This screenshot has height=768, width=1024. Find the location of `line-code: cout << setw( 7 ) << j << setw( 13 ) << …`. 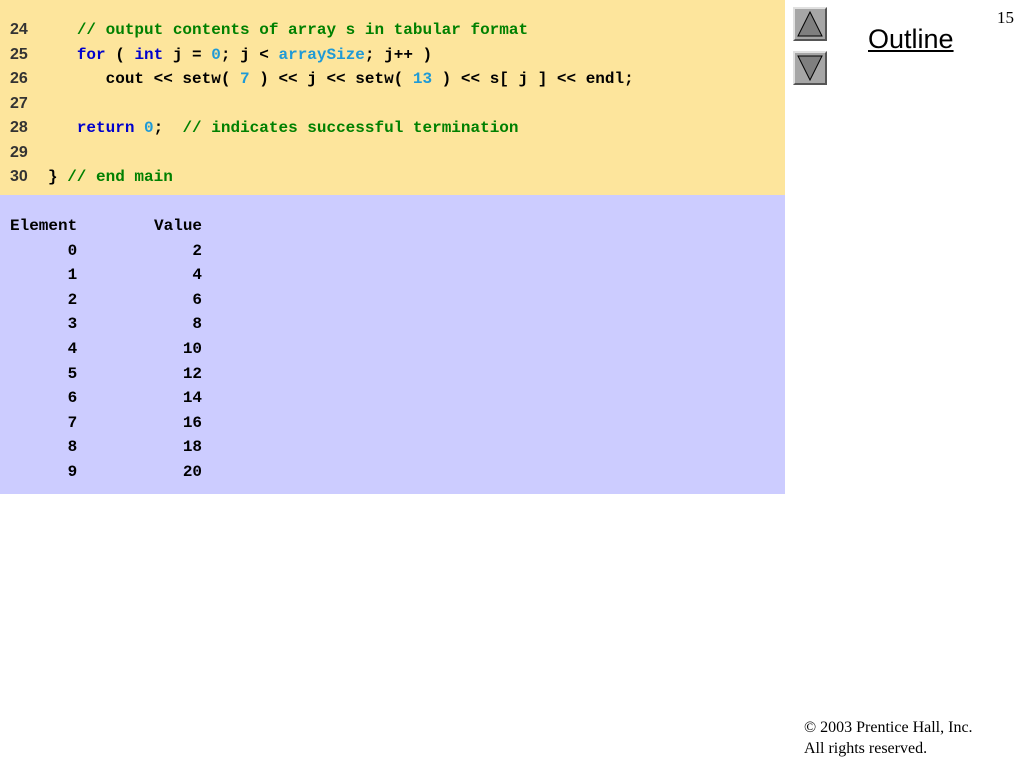

line-code: cout << setw( 7 ) << j << setw( 13 ) << … is located at coordinates (341, 79).